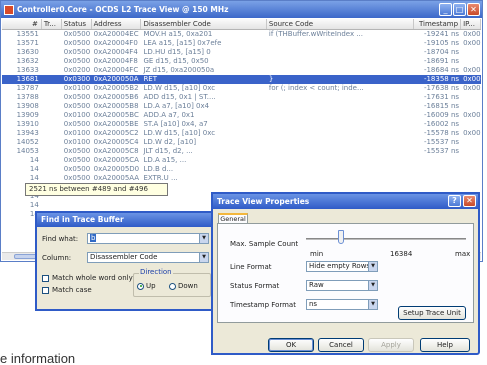  I want to click on match-case-label: Match case, so click(72, 290).